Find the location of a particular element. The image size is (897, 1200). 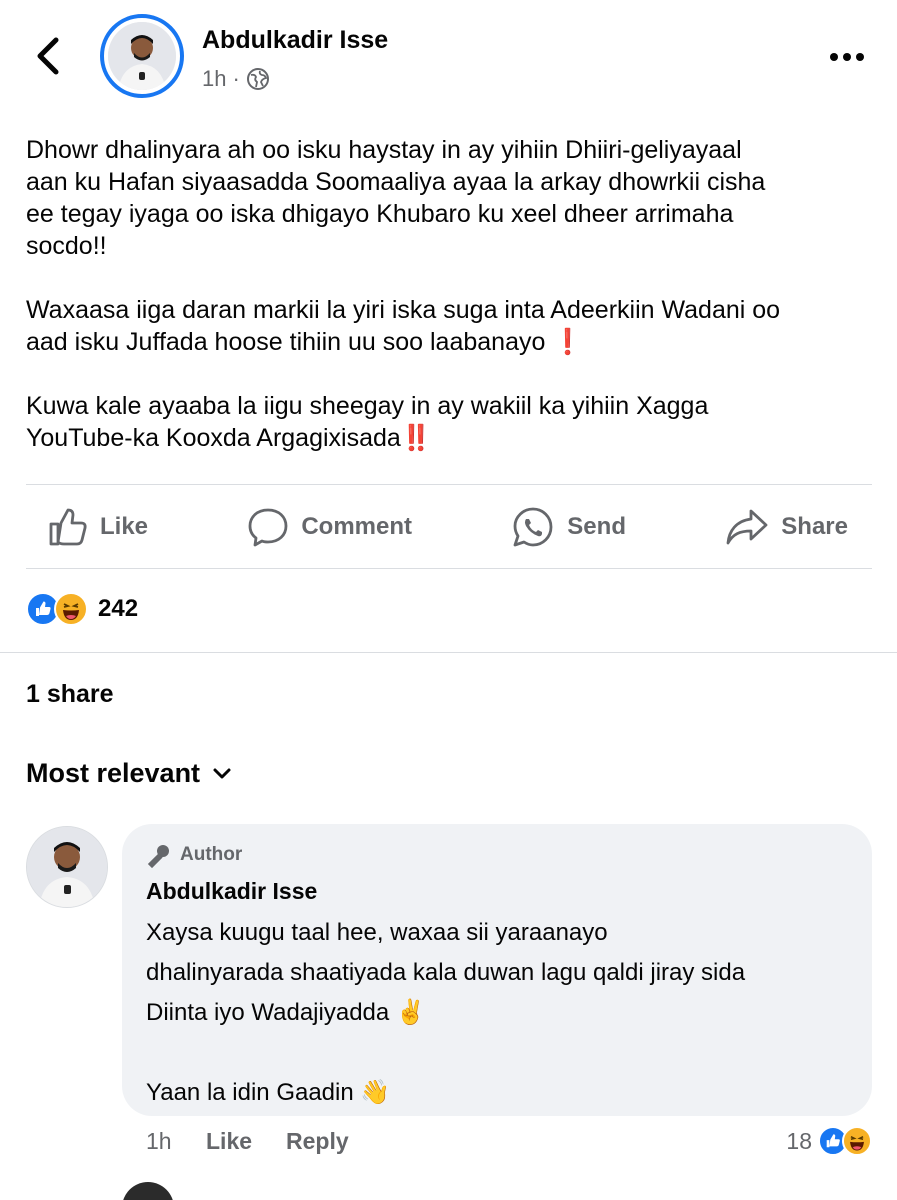

share-label: Share is located at coordinates (814, 526).